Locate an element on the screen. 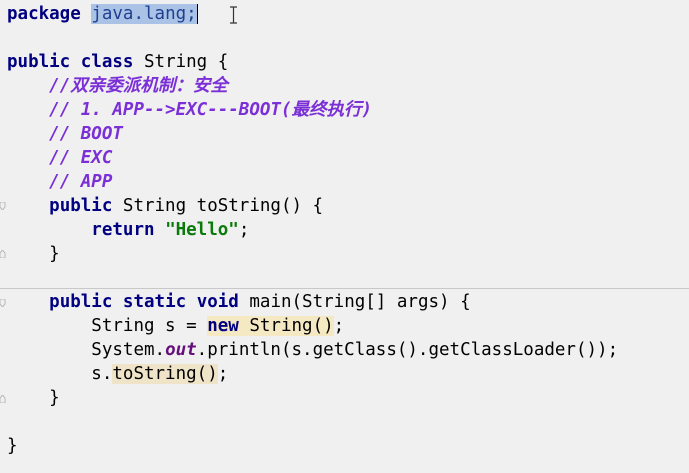 The image size is (689, 473). method-signature: main(String[] args) { is located at coordinates (354, 302).